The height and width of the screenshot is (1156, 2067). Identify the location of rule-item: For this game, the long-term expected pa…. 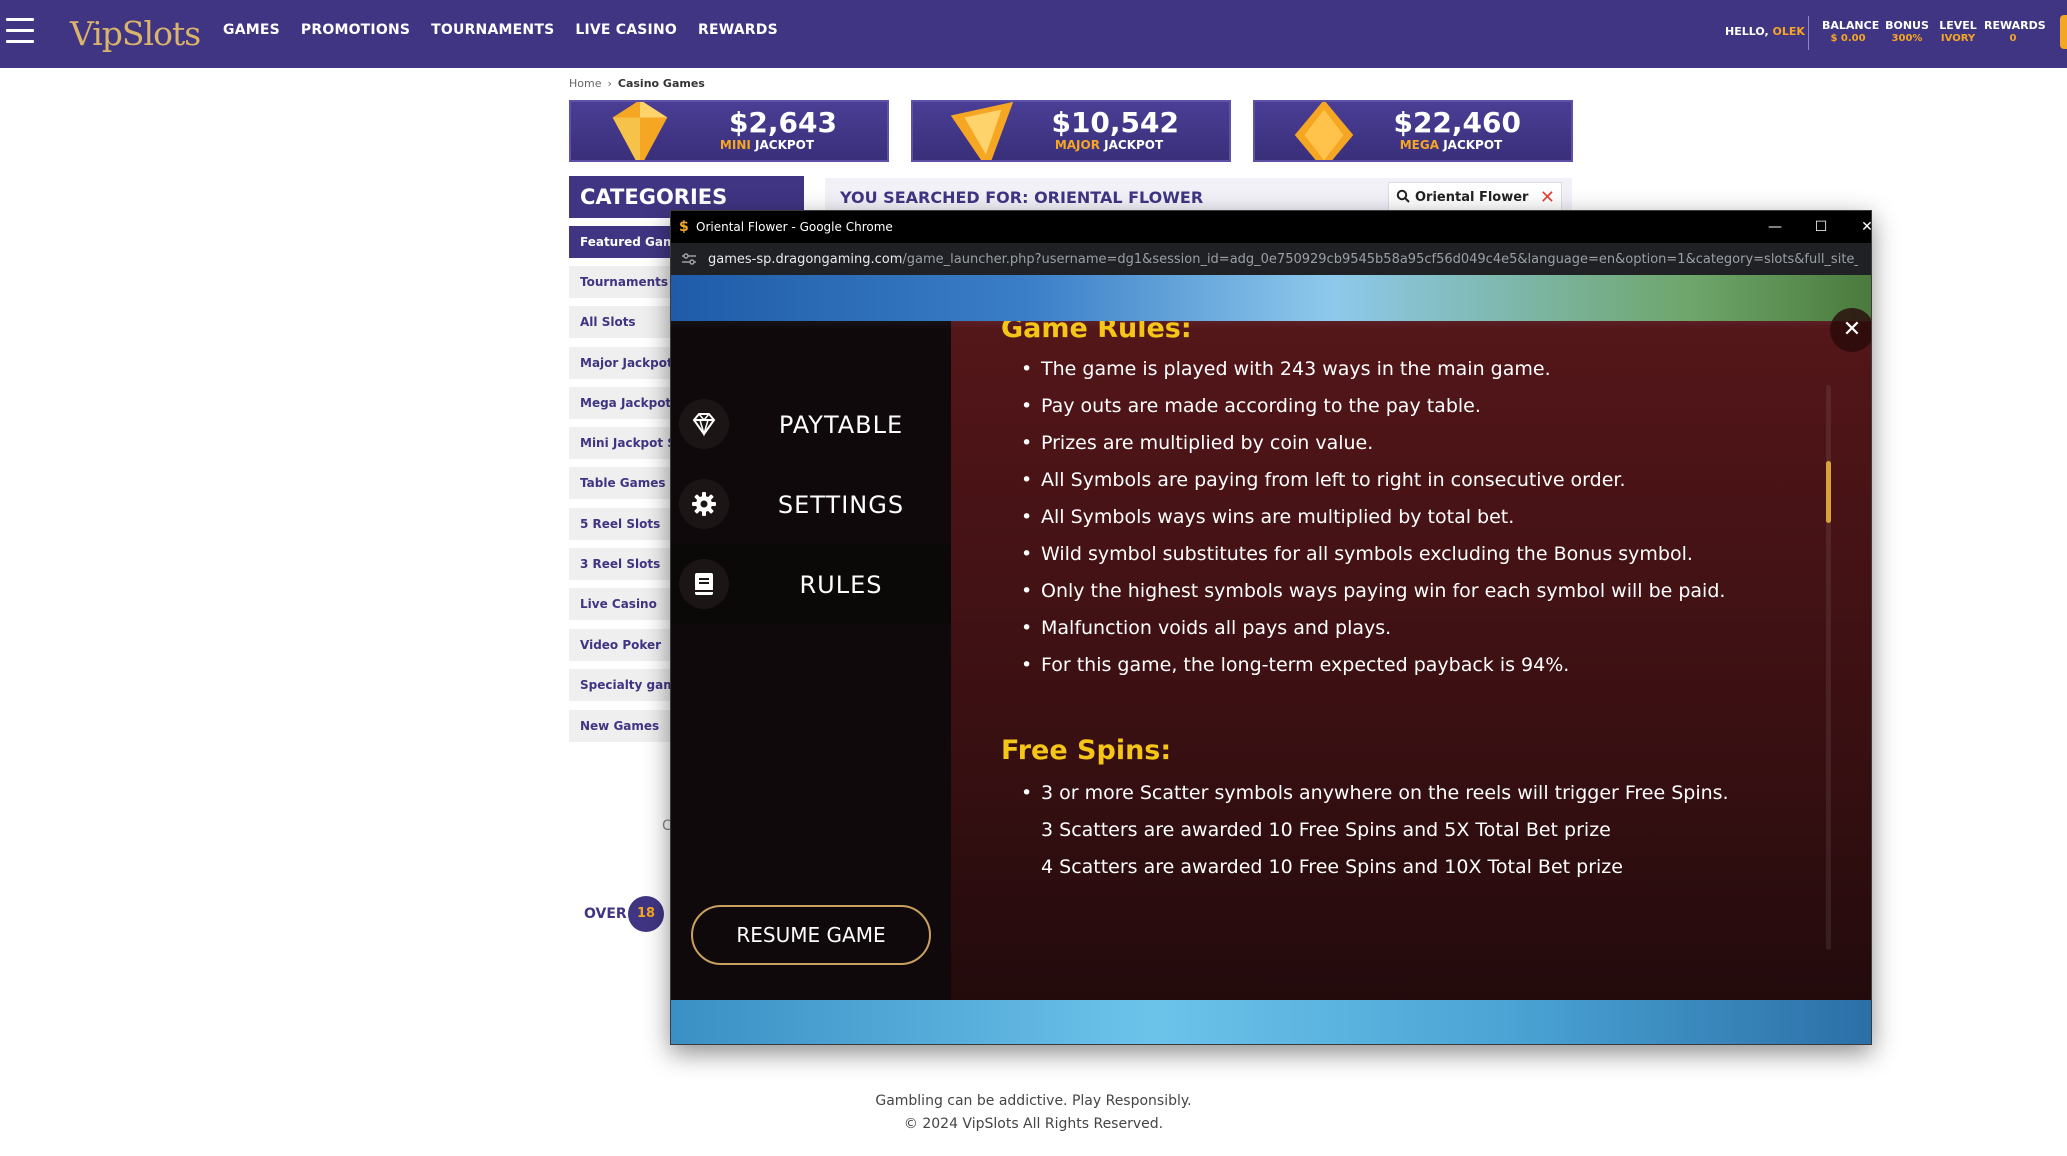
(1411, 665).